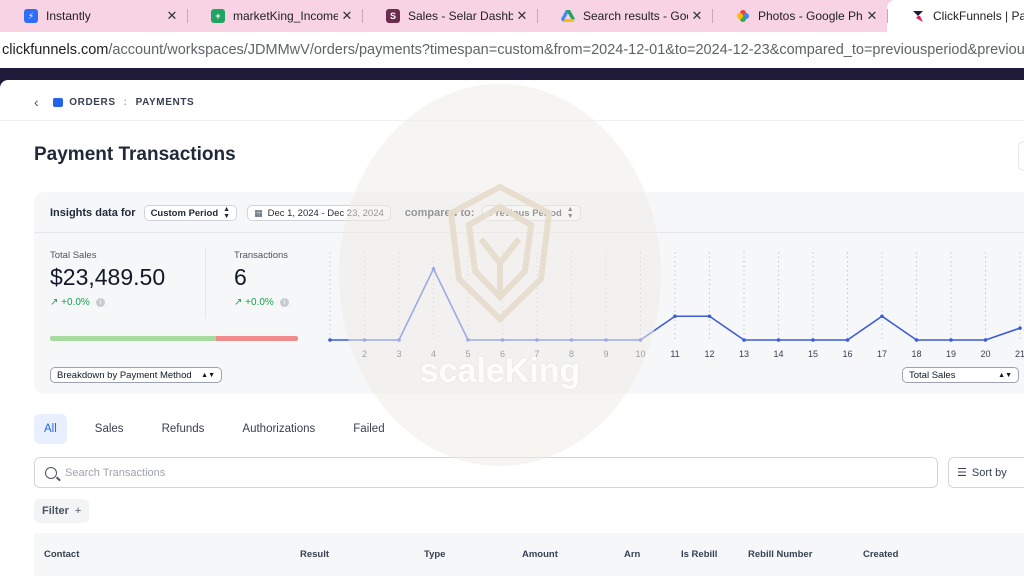  I want to click on chart-tick-label: 8, so click(571, 354).